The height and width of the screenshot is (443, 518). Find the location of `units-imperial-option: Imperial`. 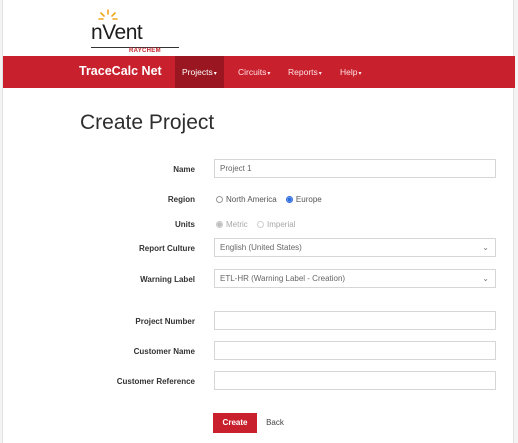

units-imperial-option: Imperial is located at coordinates (276, 224).